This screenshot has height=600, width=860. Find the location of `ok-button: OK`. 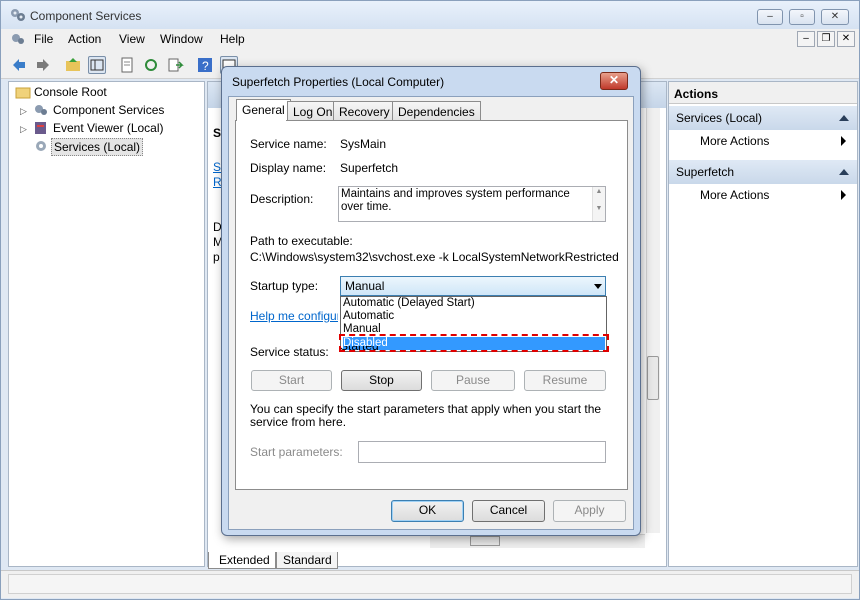

ok-button: OK is located at coordinates (427, 511).